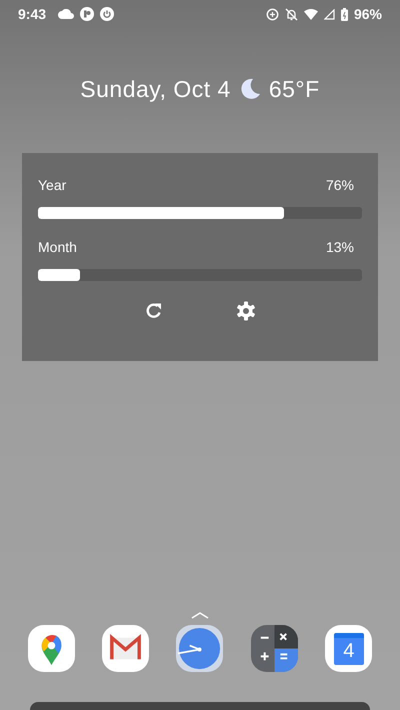  I want to click on battery-percent: 96%, so click(368, 14).